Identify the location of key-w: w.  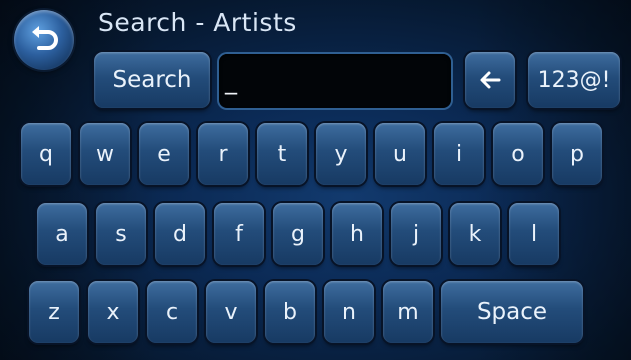
(105, 154).